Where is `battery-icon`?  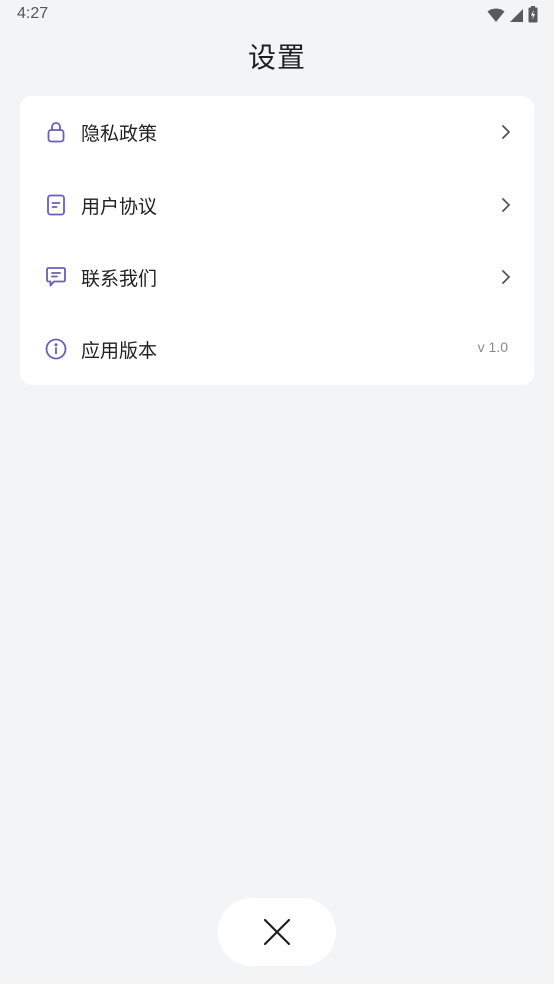
battery-icon is located at coordinates (533, 16).